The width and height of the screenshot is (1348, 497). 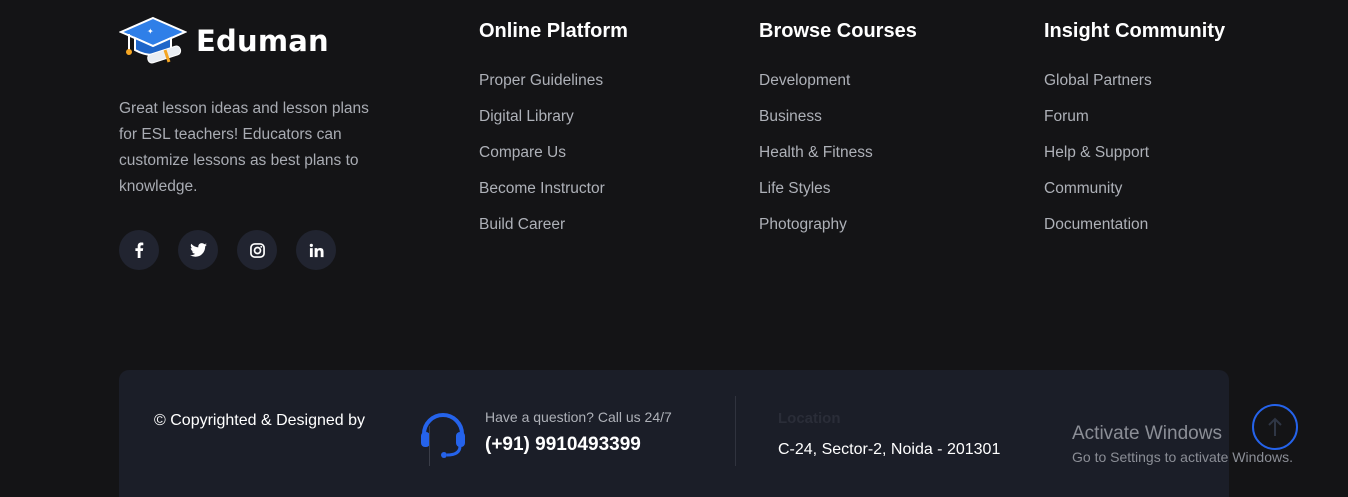 I want to click on footer-link-business: Business, so click(x=838, y=117).